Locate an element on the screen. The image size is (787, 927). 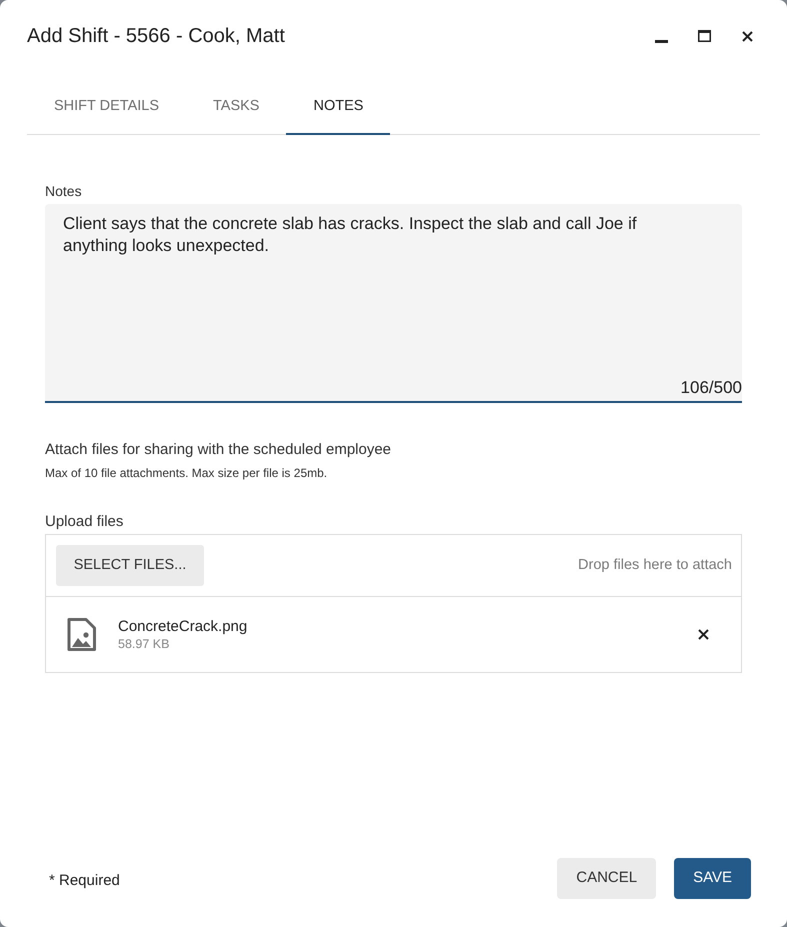
minimize-icon is located at coordinates (661, 41).